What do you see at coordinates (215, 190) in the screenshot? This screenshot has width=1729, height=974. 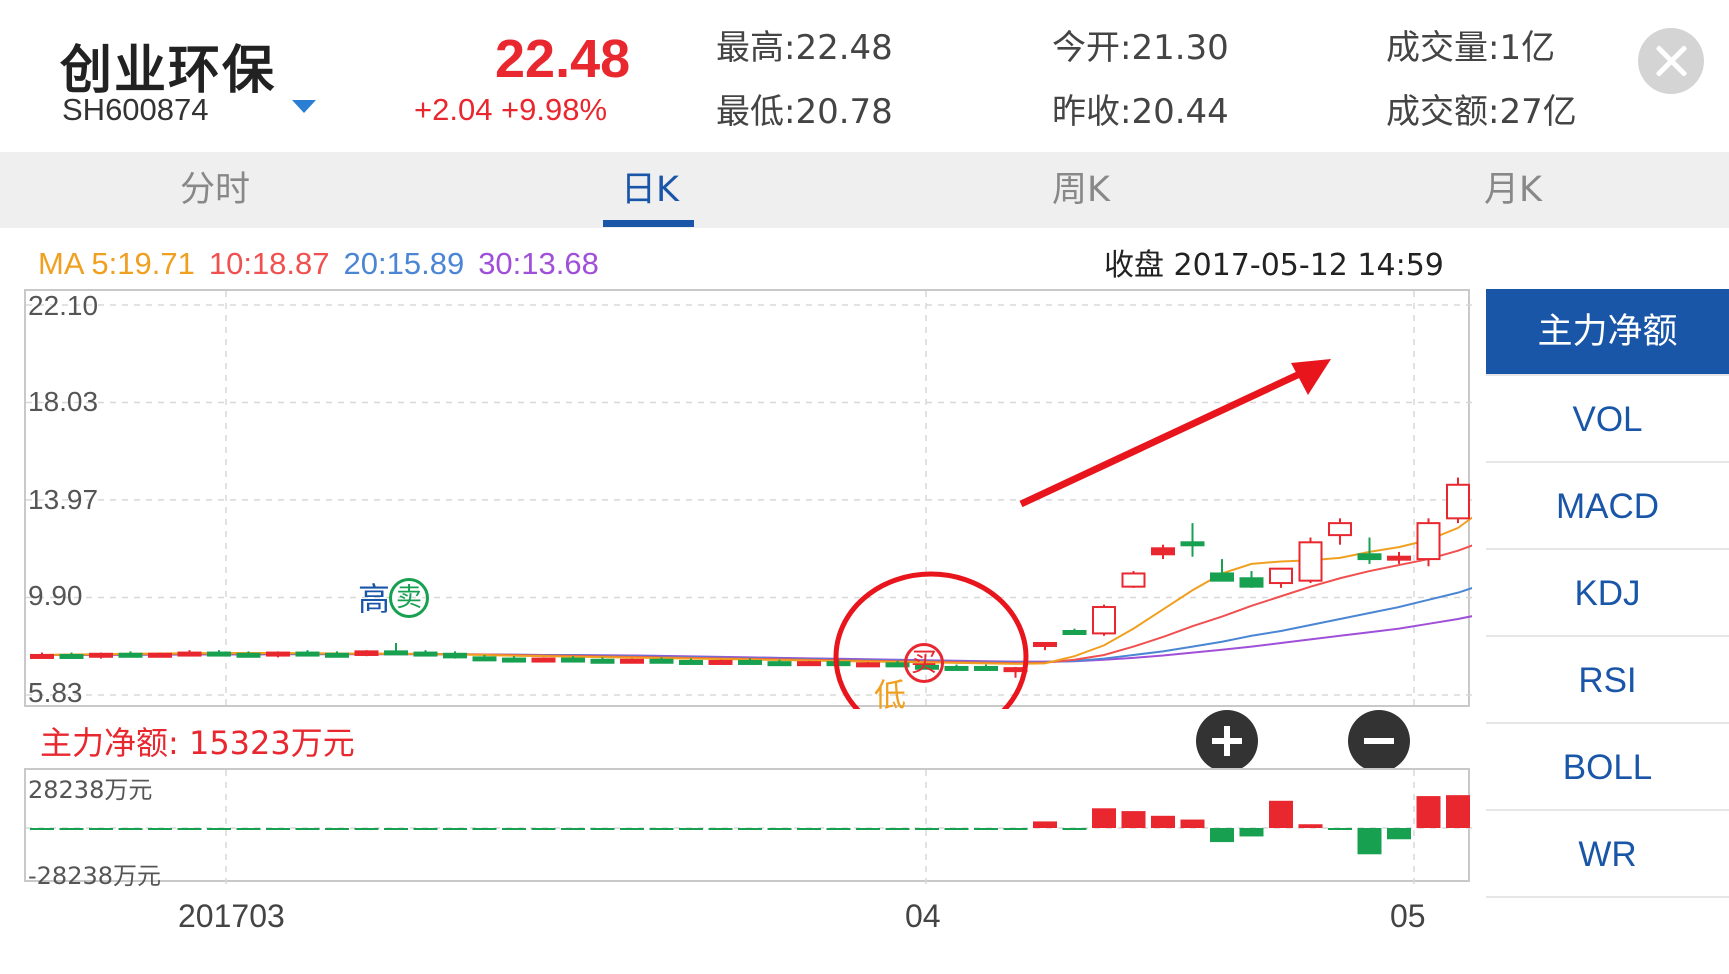 I see `tab-intraday: 分时` at bounding box center [215, 190].